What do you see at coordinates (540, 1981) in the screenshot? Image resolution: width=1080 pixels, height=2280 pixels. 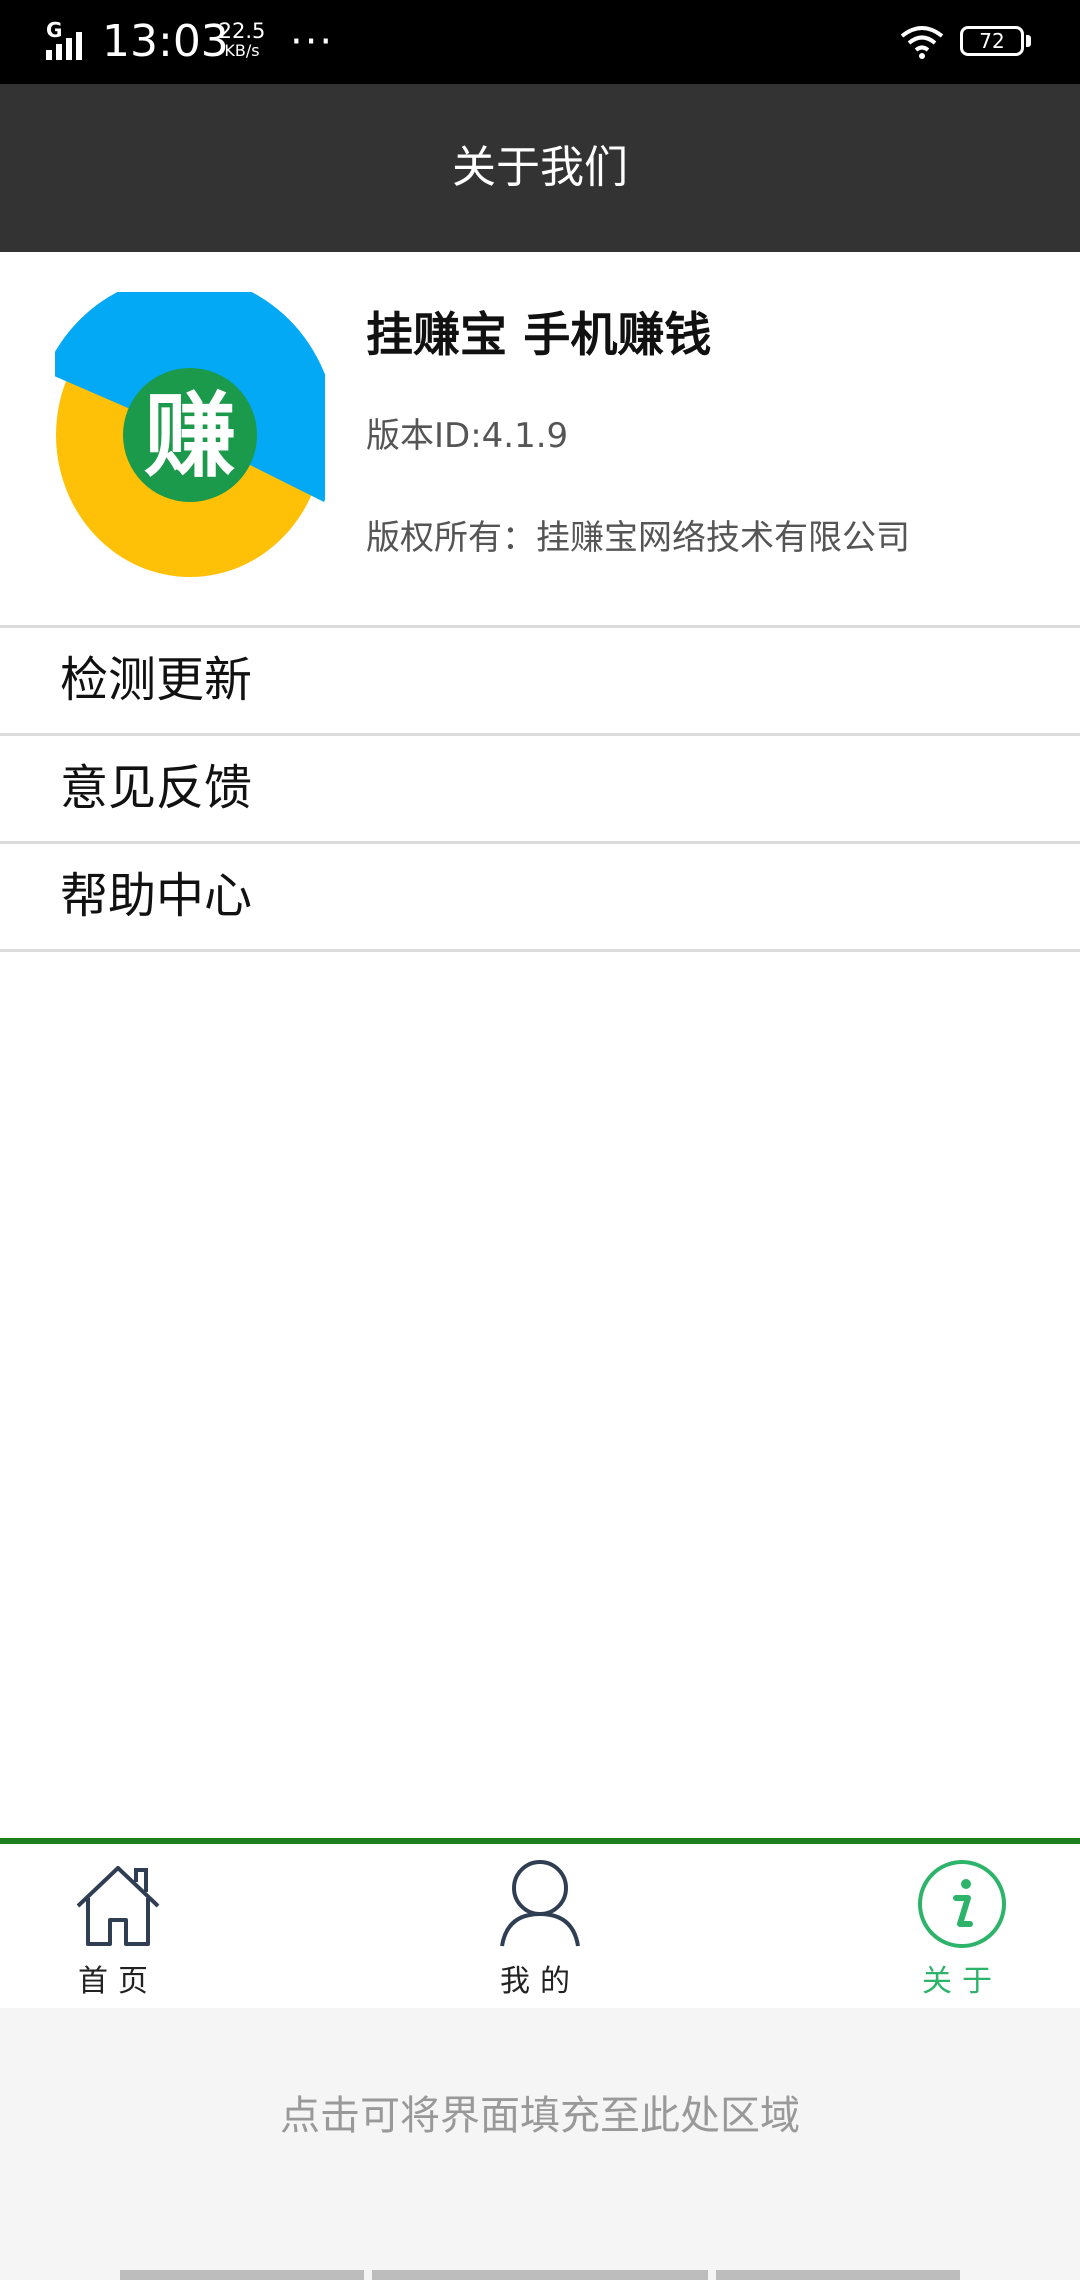 I see `tab-mine-label: 我的` at bounding box center [540, 1981].